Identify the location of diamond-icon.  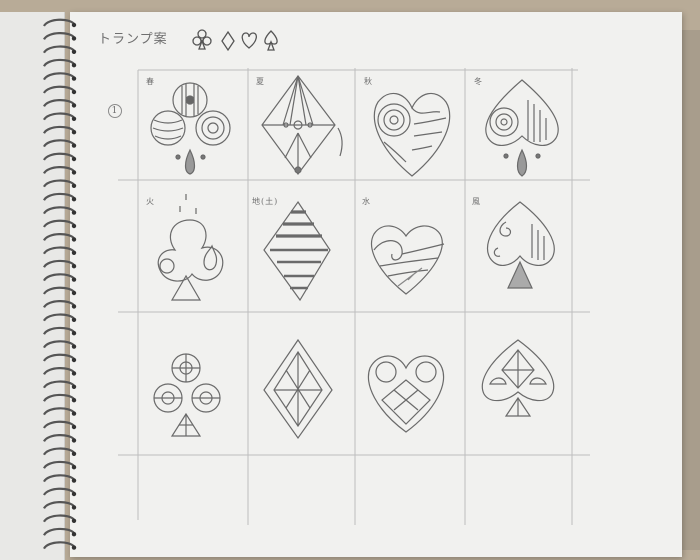
(228, 41).